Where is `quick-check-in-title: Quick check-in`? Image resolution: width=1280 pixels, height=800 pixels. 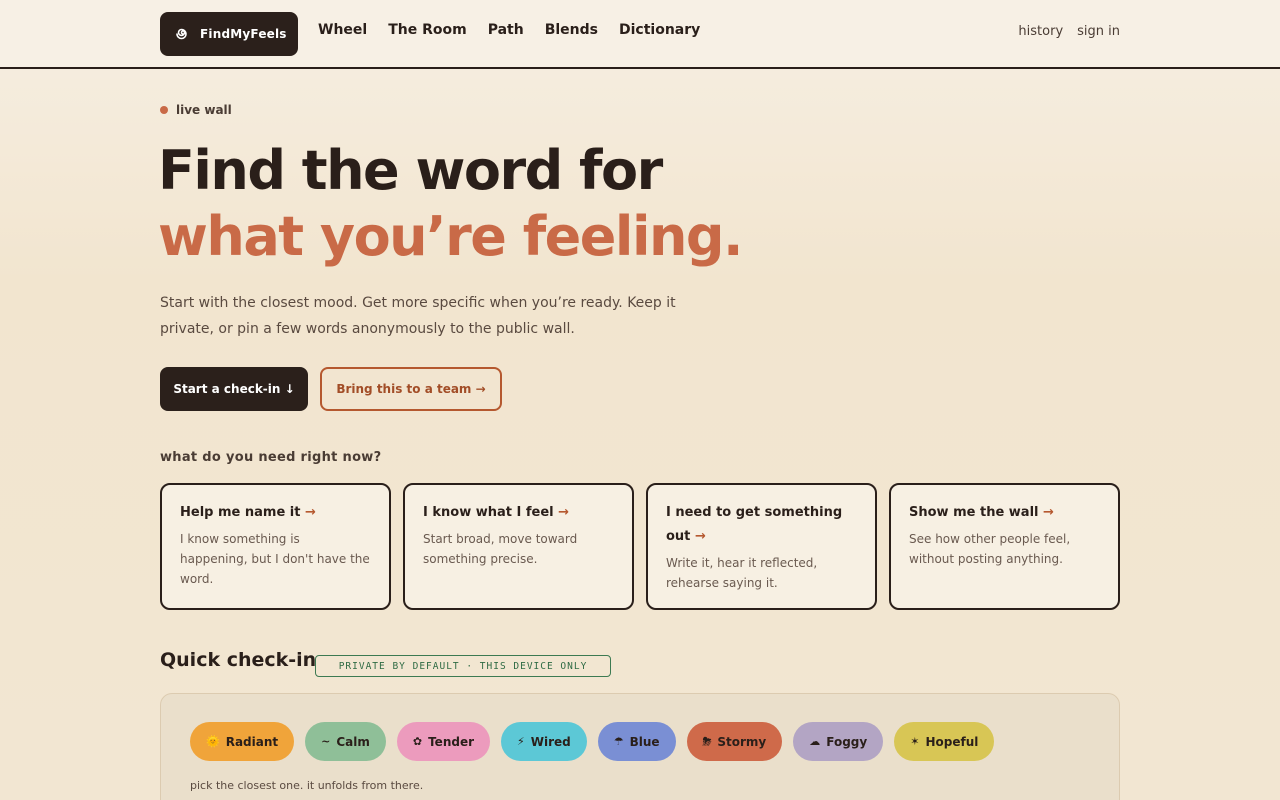
quick-check-in-title: Quick check-in is located at coordinates (238, 660).